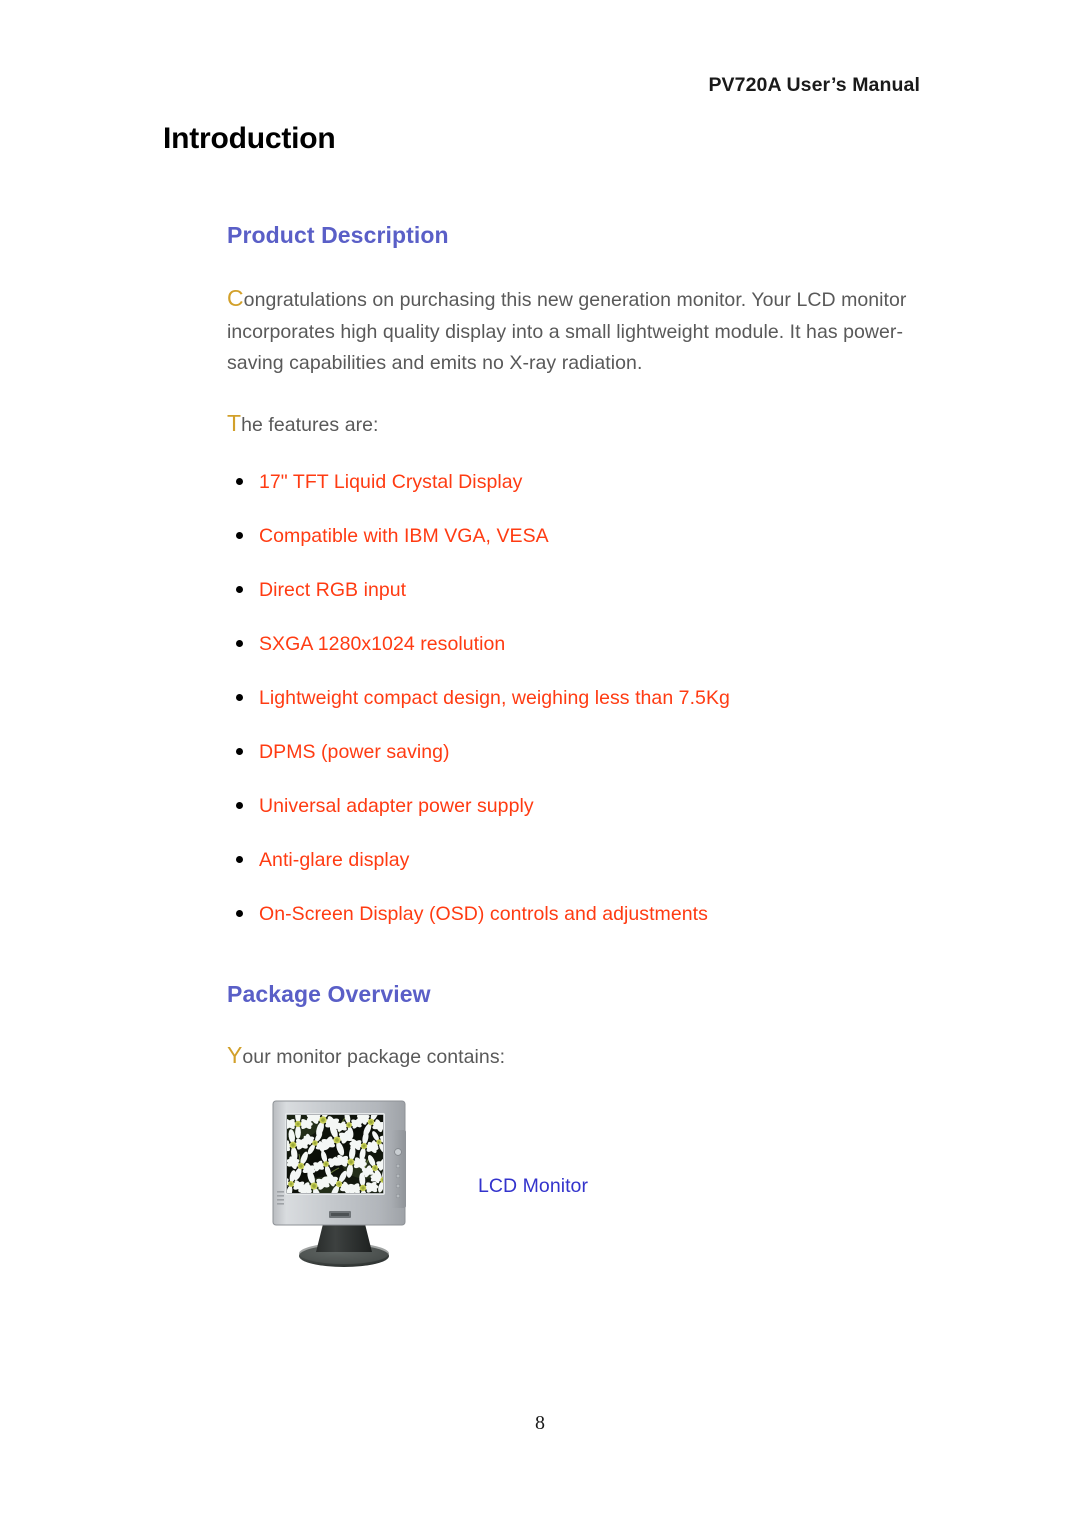  I want to click on package-overview-text: our monitor package contains:, so click(374, 1057).